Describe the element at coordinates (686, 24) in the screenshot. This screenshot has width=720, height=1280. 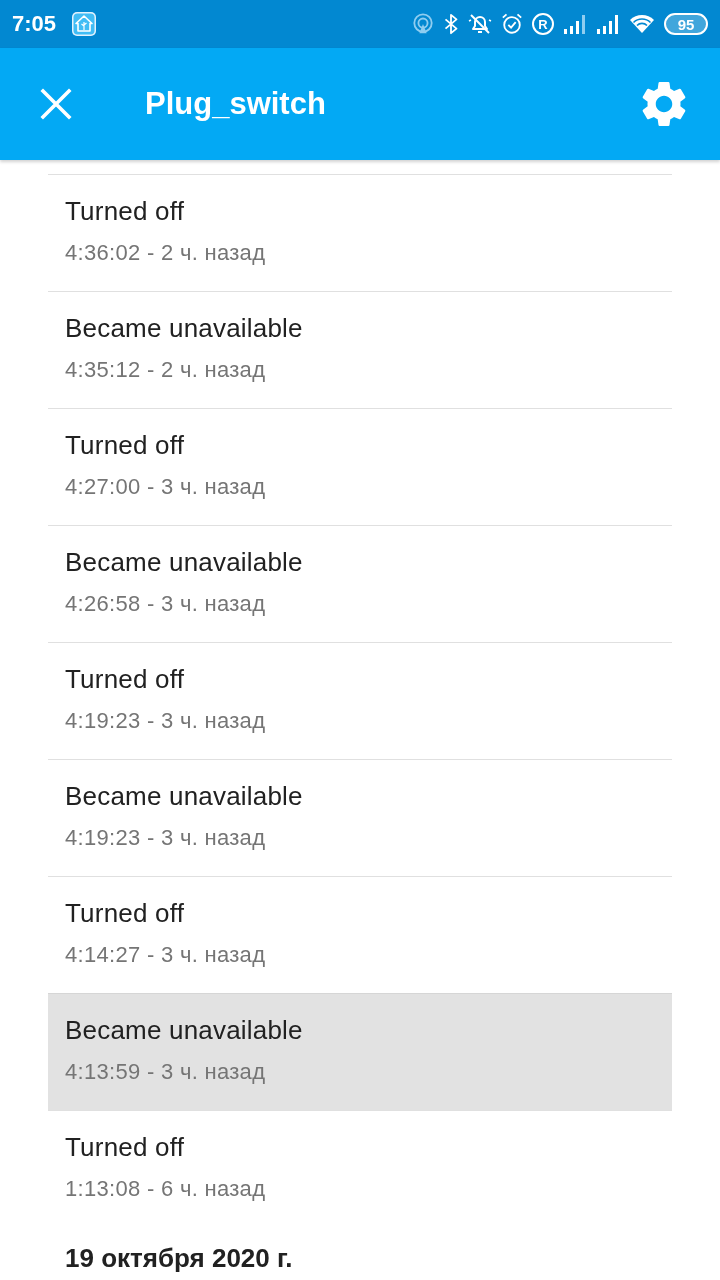
I see `battery-indicator: 95` at that location.